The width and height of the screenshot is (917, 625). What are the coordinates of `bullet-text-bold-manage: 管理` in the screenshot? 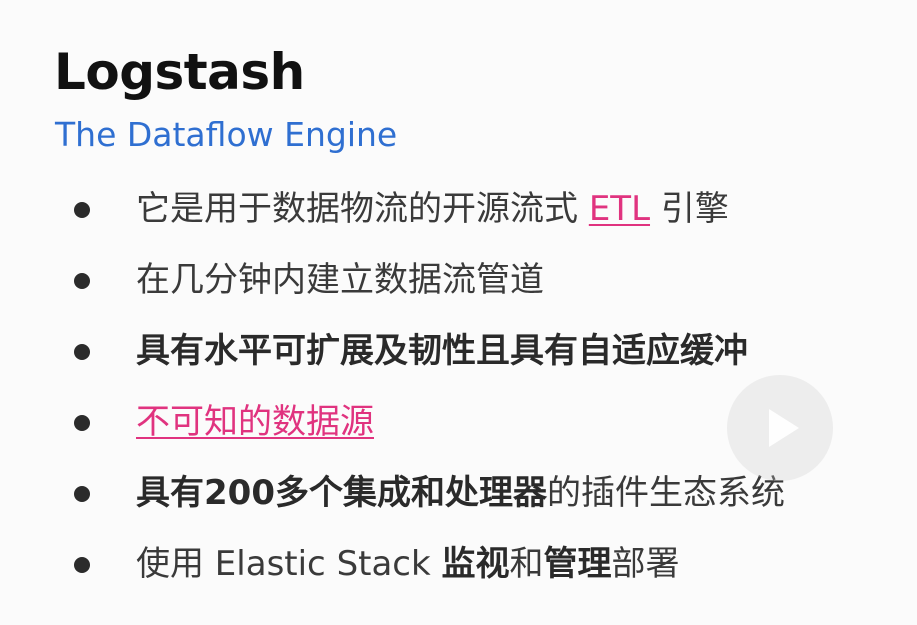 It's located at (577, 564).